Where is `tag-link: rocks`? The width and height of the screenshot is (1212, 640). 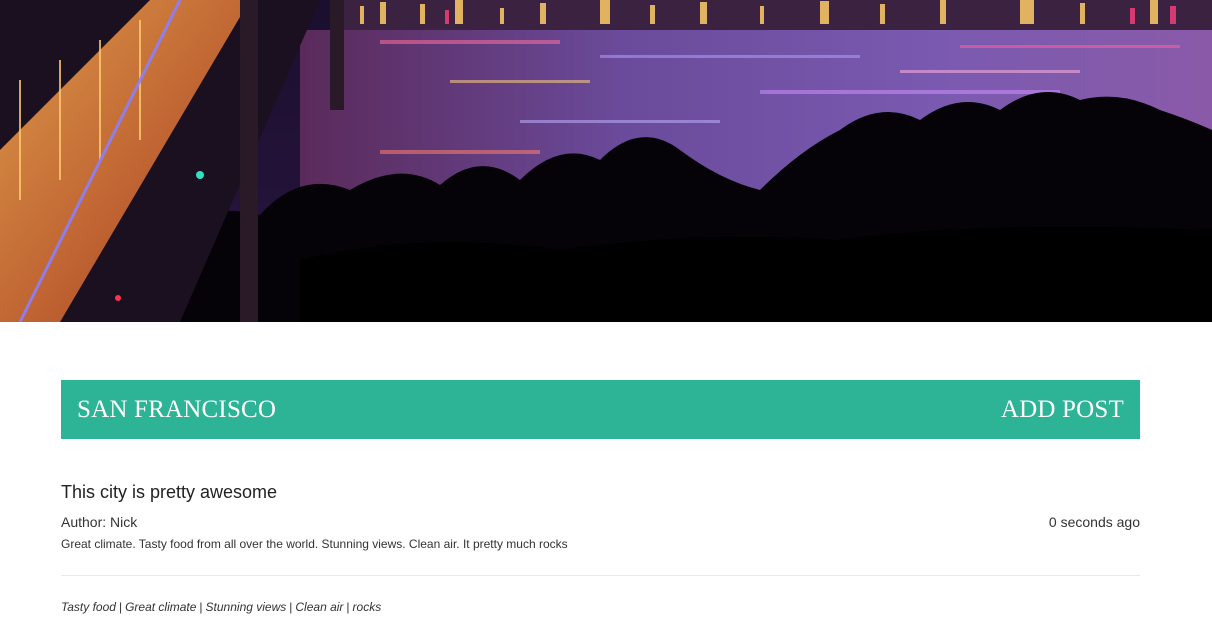
tag-link: rocks is located at coordinates (367, 607).